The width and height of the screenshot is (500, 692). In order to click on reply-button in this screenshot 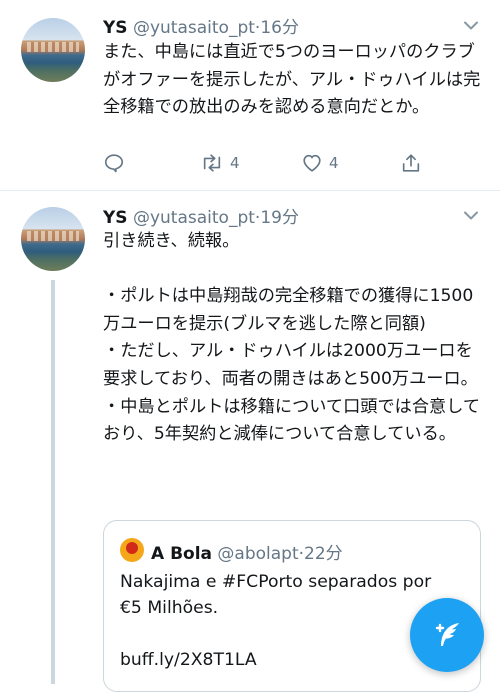, I will do `click(114, 163)`.